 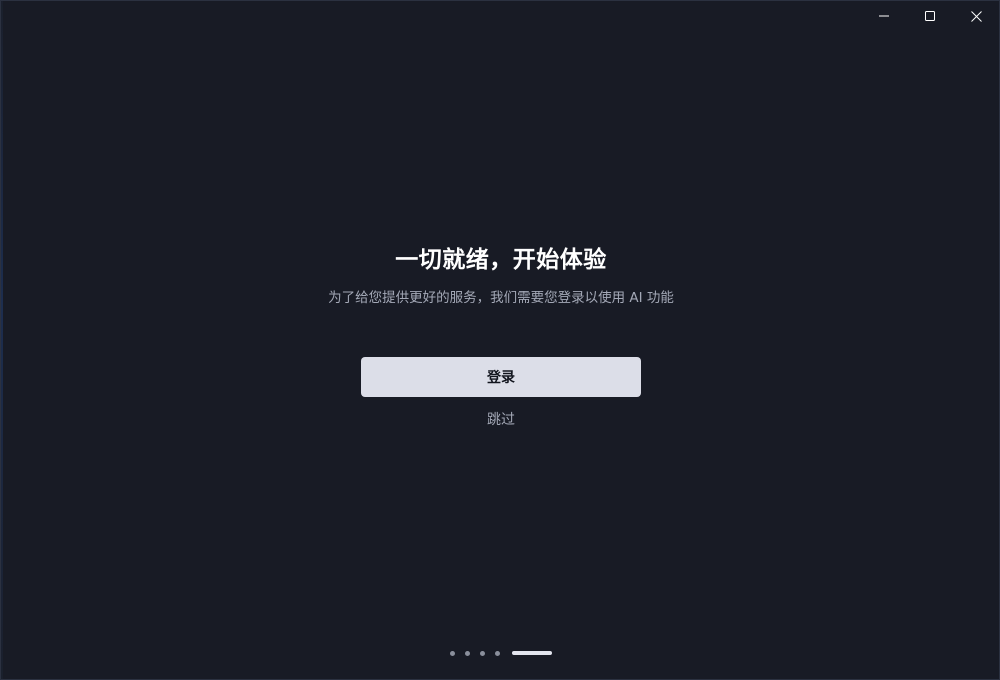 I want to click on login-button: 登录, so click(x=501, y=377).